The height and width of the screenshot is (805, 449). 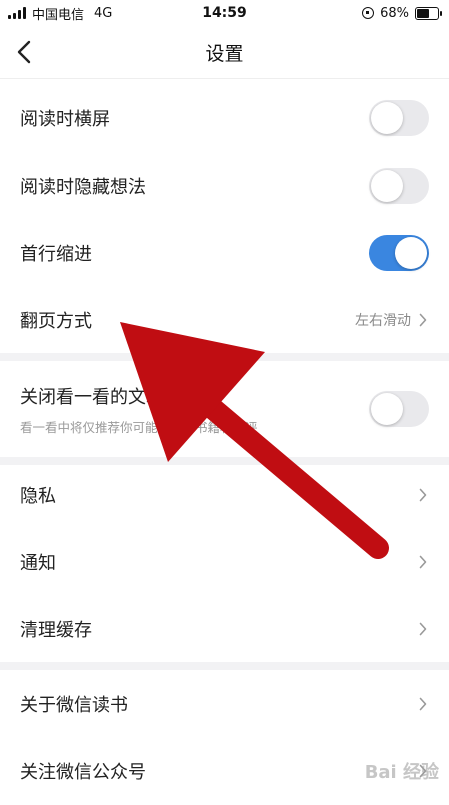 What do you see at coordinates (224, 629) in the screenshot?
I see `setting-clear-cache: 清理缓存` at bounding box center [224, 629].